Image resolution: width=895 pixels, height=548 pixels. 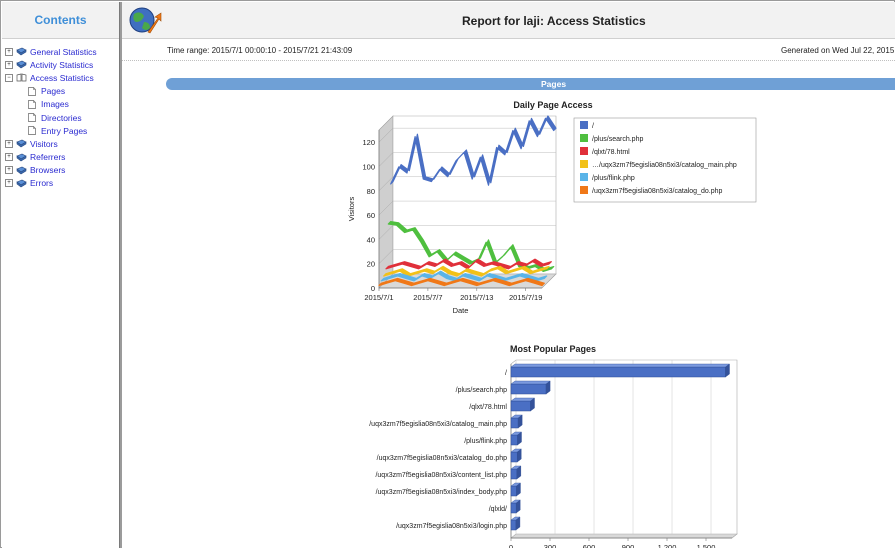 I want to click on section-title: Pages, so click(x=554, y=84).